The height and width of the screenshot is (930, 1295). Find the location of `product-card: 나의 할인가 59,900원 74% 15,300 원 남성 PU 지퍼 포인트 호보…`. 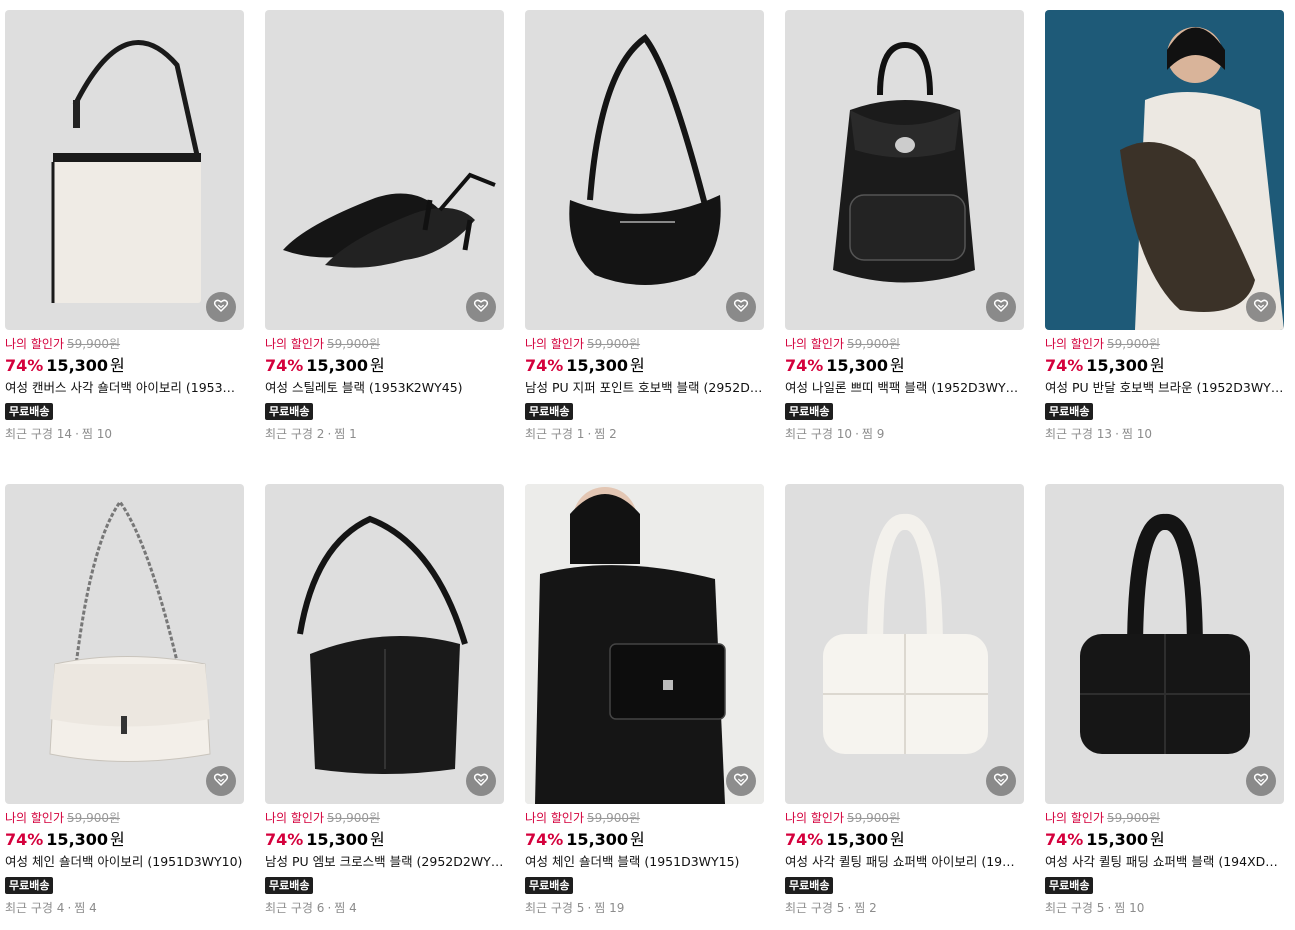

product-card: 나의 할인가 59,900원 74% 15,300 원 남성 PU 지퍼 포인트 호보… is located at coordinates (644, 232).